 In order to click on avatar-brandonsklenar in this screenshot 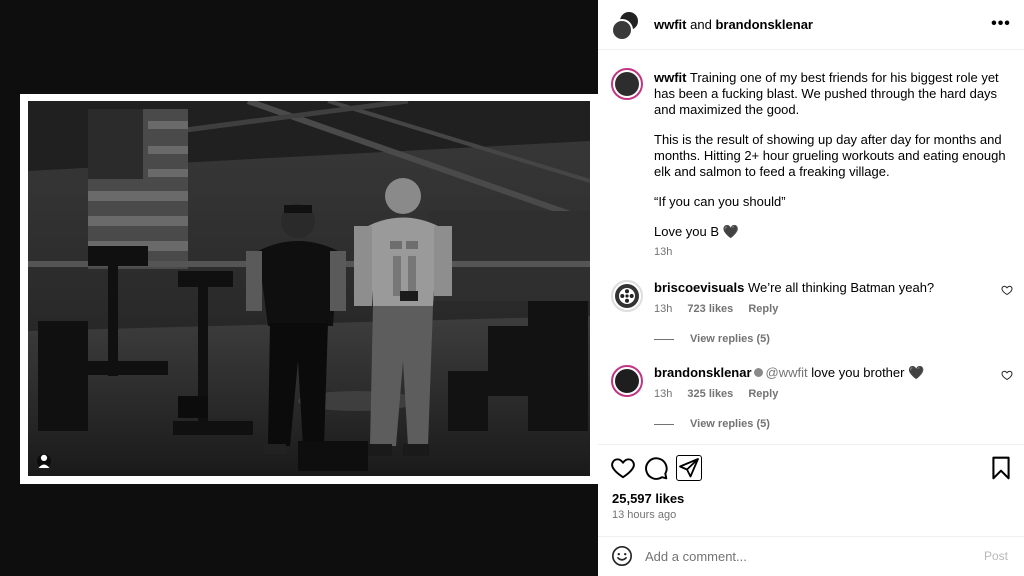, I will do `click(622, 30)`.